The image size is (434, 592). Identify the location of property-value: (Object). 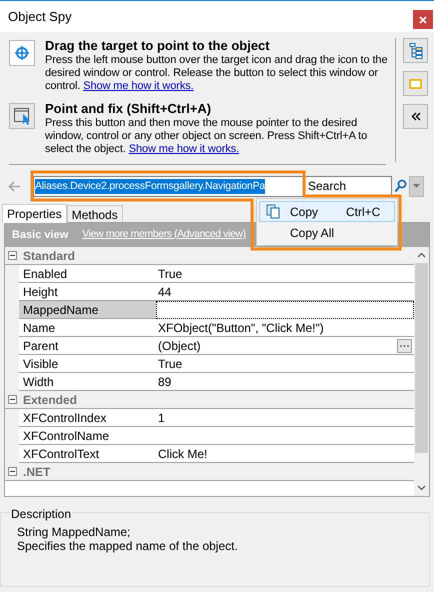
(285, 346).